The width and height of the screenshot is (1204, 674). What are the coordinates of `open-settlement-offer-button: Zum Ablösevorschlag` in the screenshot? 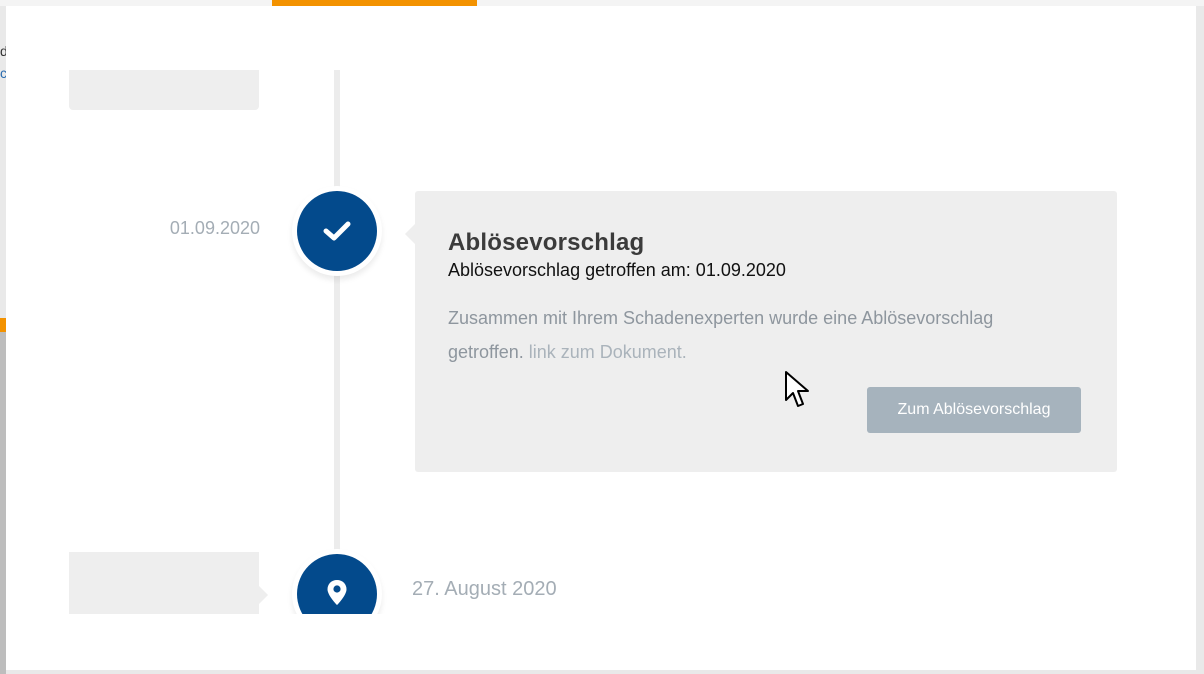 It's located at (974, 410).